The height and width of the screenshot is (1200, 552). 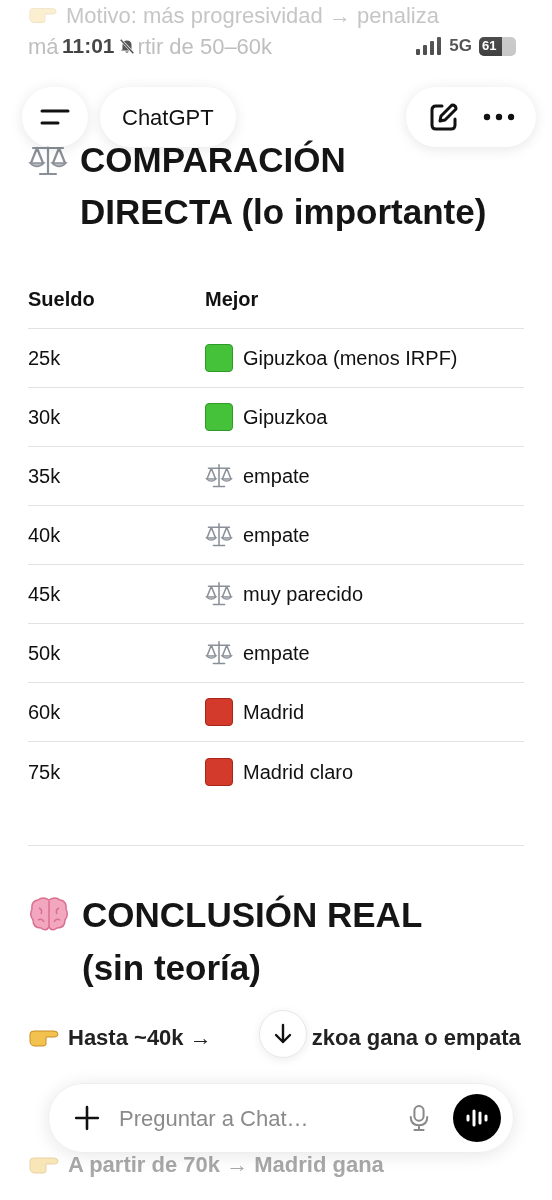 What do you see at coordinates (49, 914) in the screenshot?
I see `brain-icon` at bounding box center [49, 914].